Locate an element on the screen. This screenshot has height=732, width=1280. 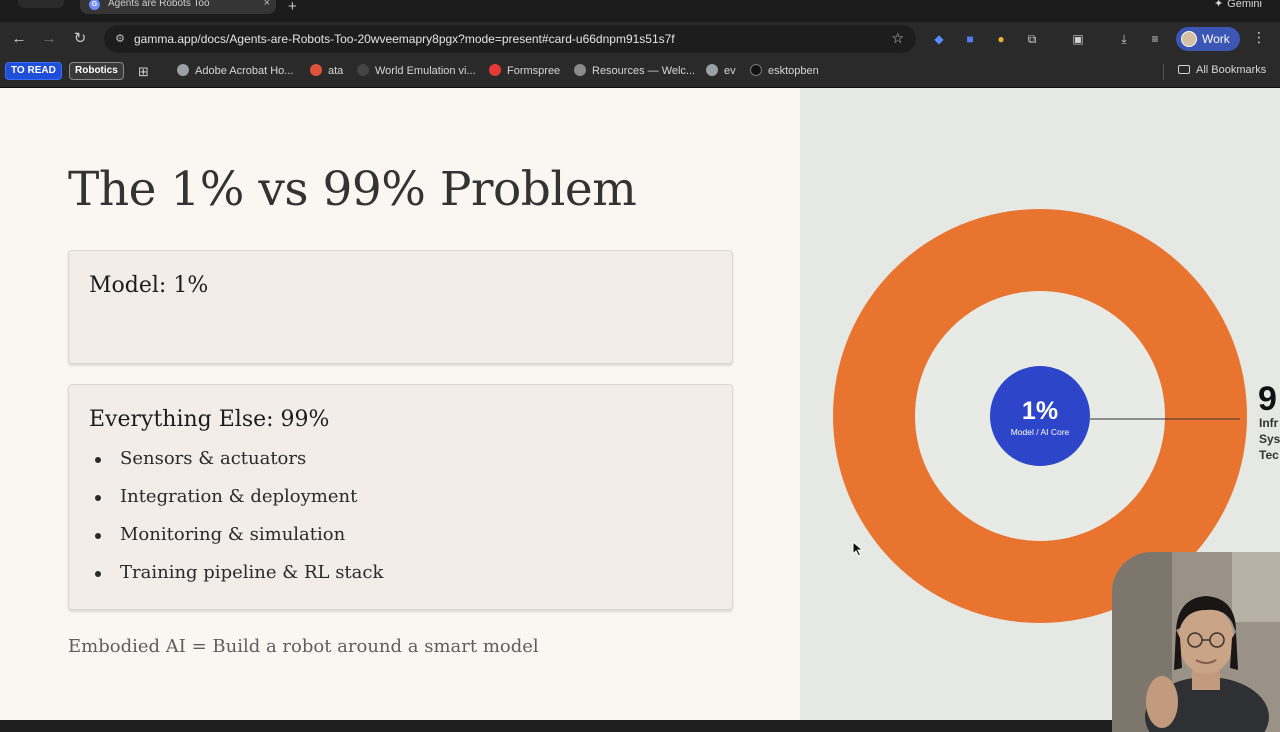
gemini-sparkle-icon: ✦ is located at coordinates (1218, 5).